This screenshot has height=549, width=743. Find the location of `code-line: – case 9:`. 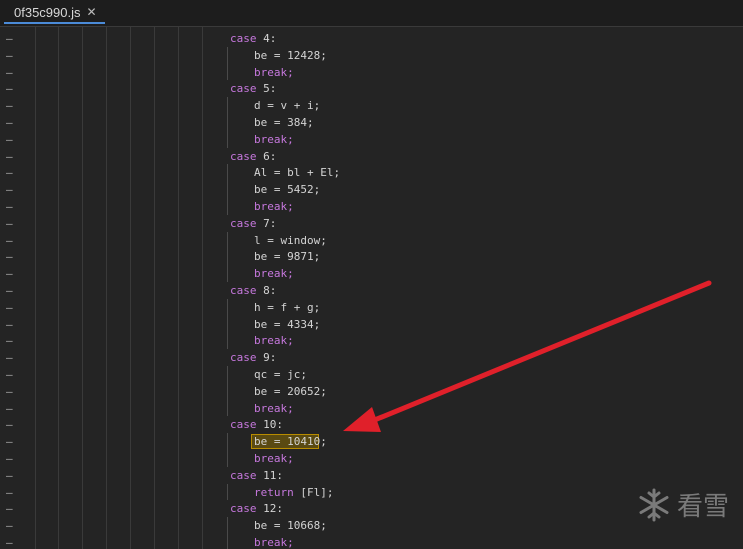

code-line: – case 9: is located at coordinates (371, 357).